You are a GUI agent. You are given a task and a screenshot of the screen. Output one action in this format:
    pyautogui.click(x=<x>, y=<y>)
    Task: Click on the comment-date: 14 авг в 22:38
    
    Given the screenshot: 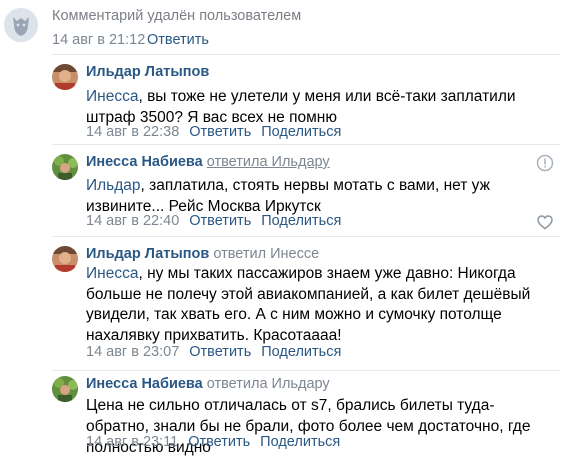 What is the action you would take?
    pyautogui.click(x=132, y=132)
    